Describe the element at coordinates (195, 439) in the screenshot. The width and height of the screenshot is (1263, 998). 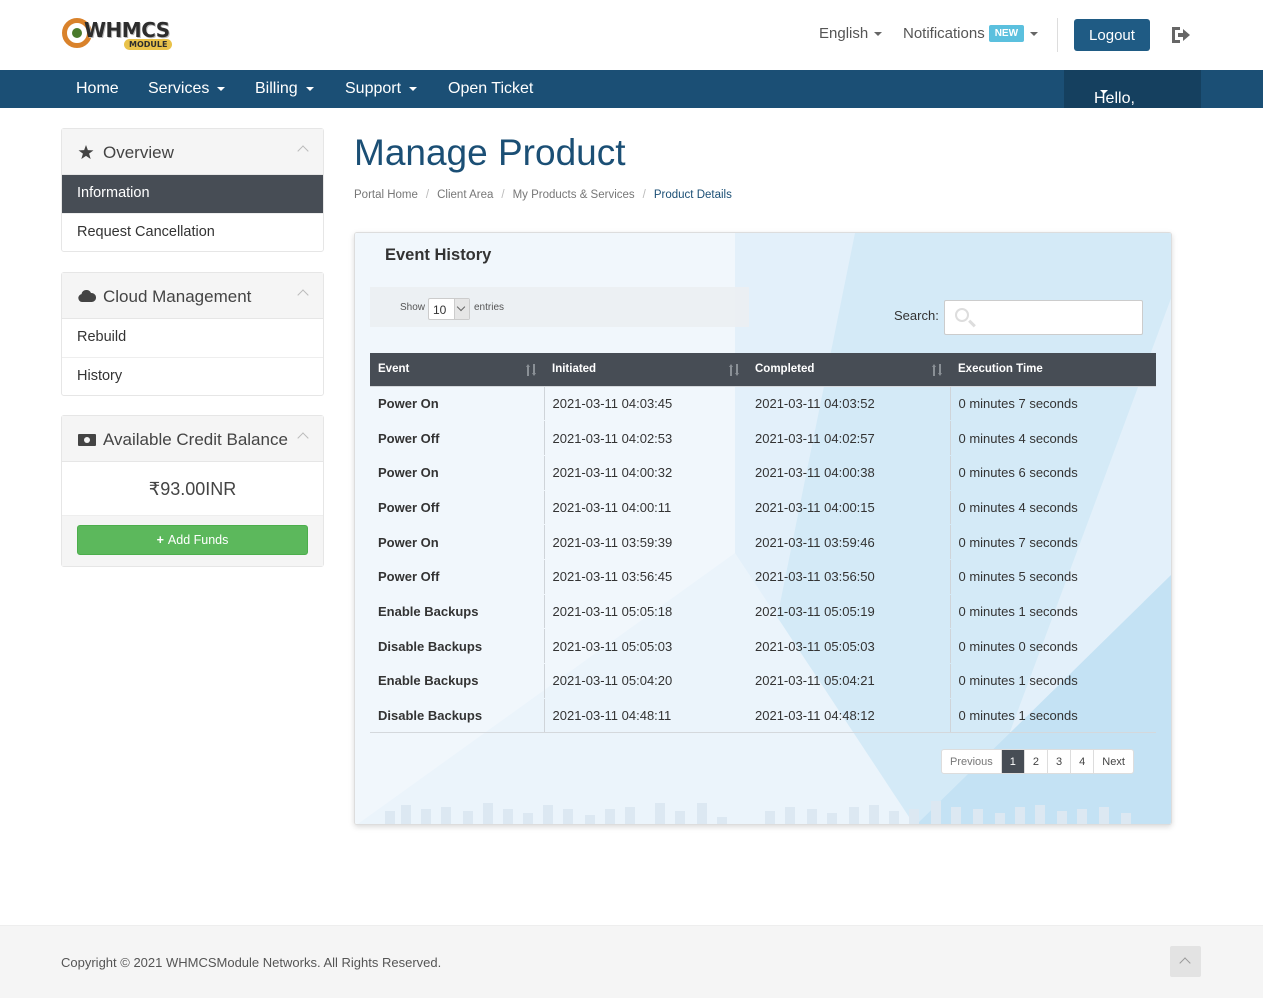
I see `credit-balance-title: Available Credit Balance` at that location.